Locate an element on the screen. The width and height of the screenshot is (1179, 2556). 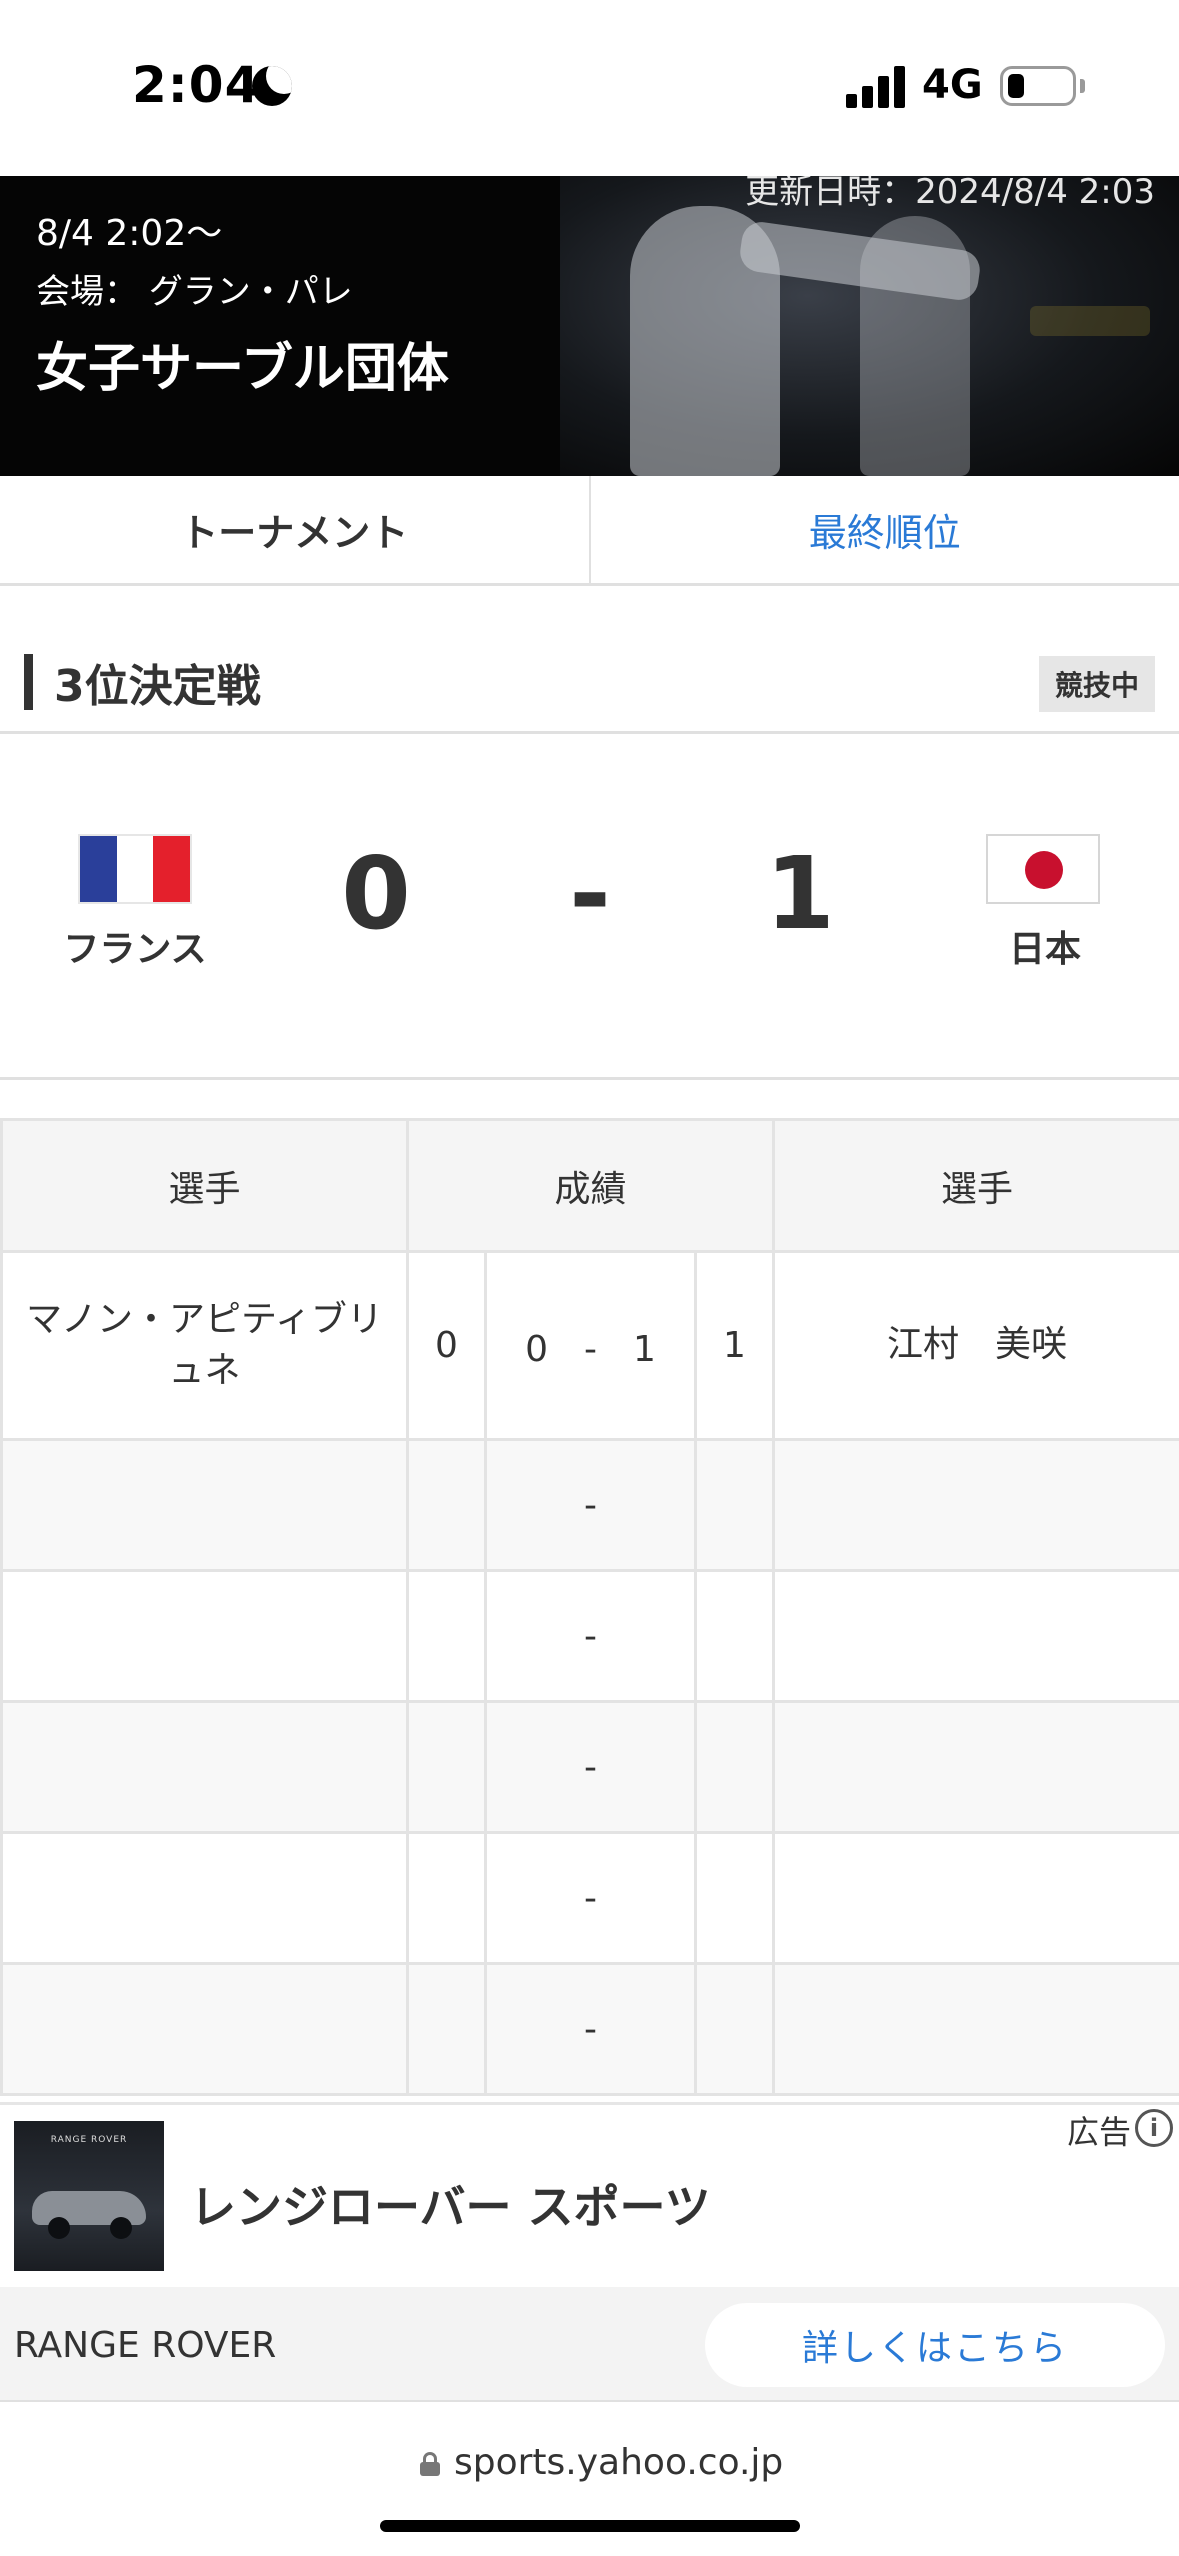
header-result: 成績 is located at coordinates (590, 1185).